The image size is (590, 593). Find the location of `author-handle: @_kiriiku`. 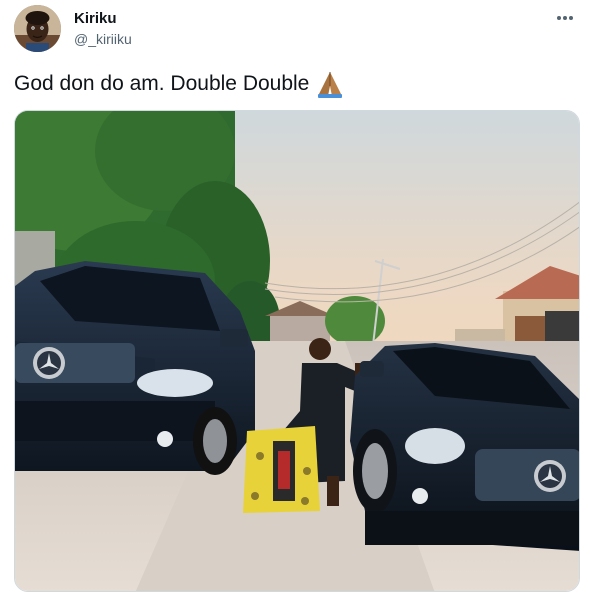

author-handle: @_kiriiku is located at coordinates (103, 39).